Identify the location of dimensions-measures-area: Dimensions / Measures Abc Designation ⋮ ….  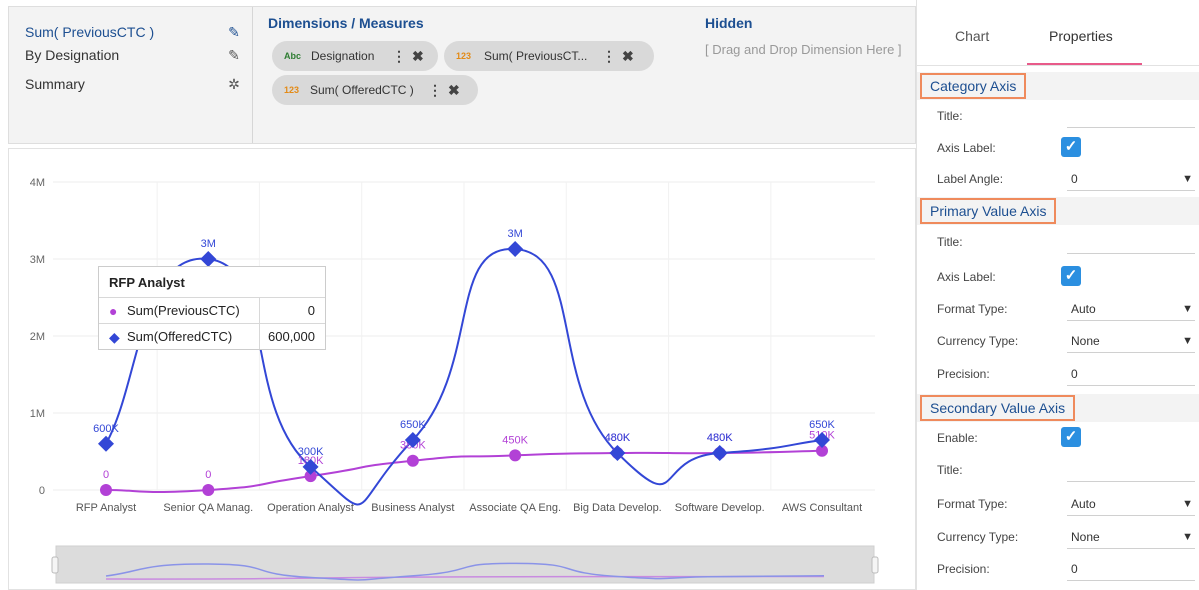
(483, 75).